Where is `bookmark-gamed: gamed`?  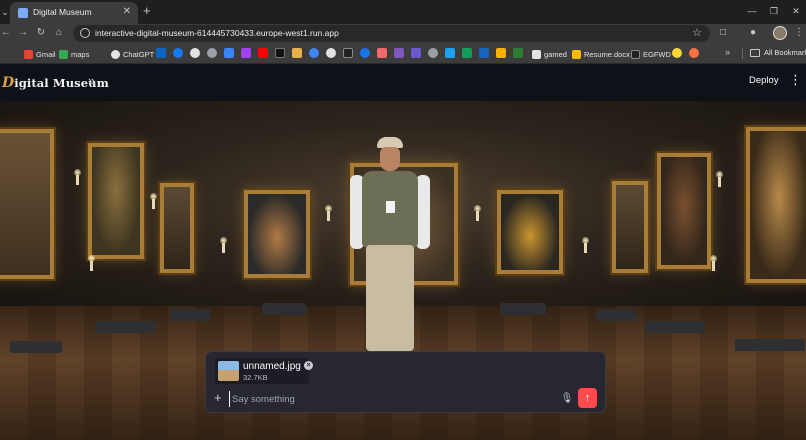 bookmark-gamed: gamed is located at coordinates (549, 54).